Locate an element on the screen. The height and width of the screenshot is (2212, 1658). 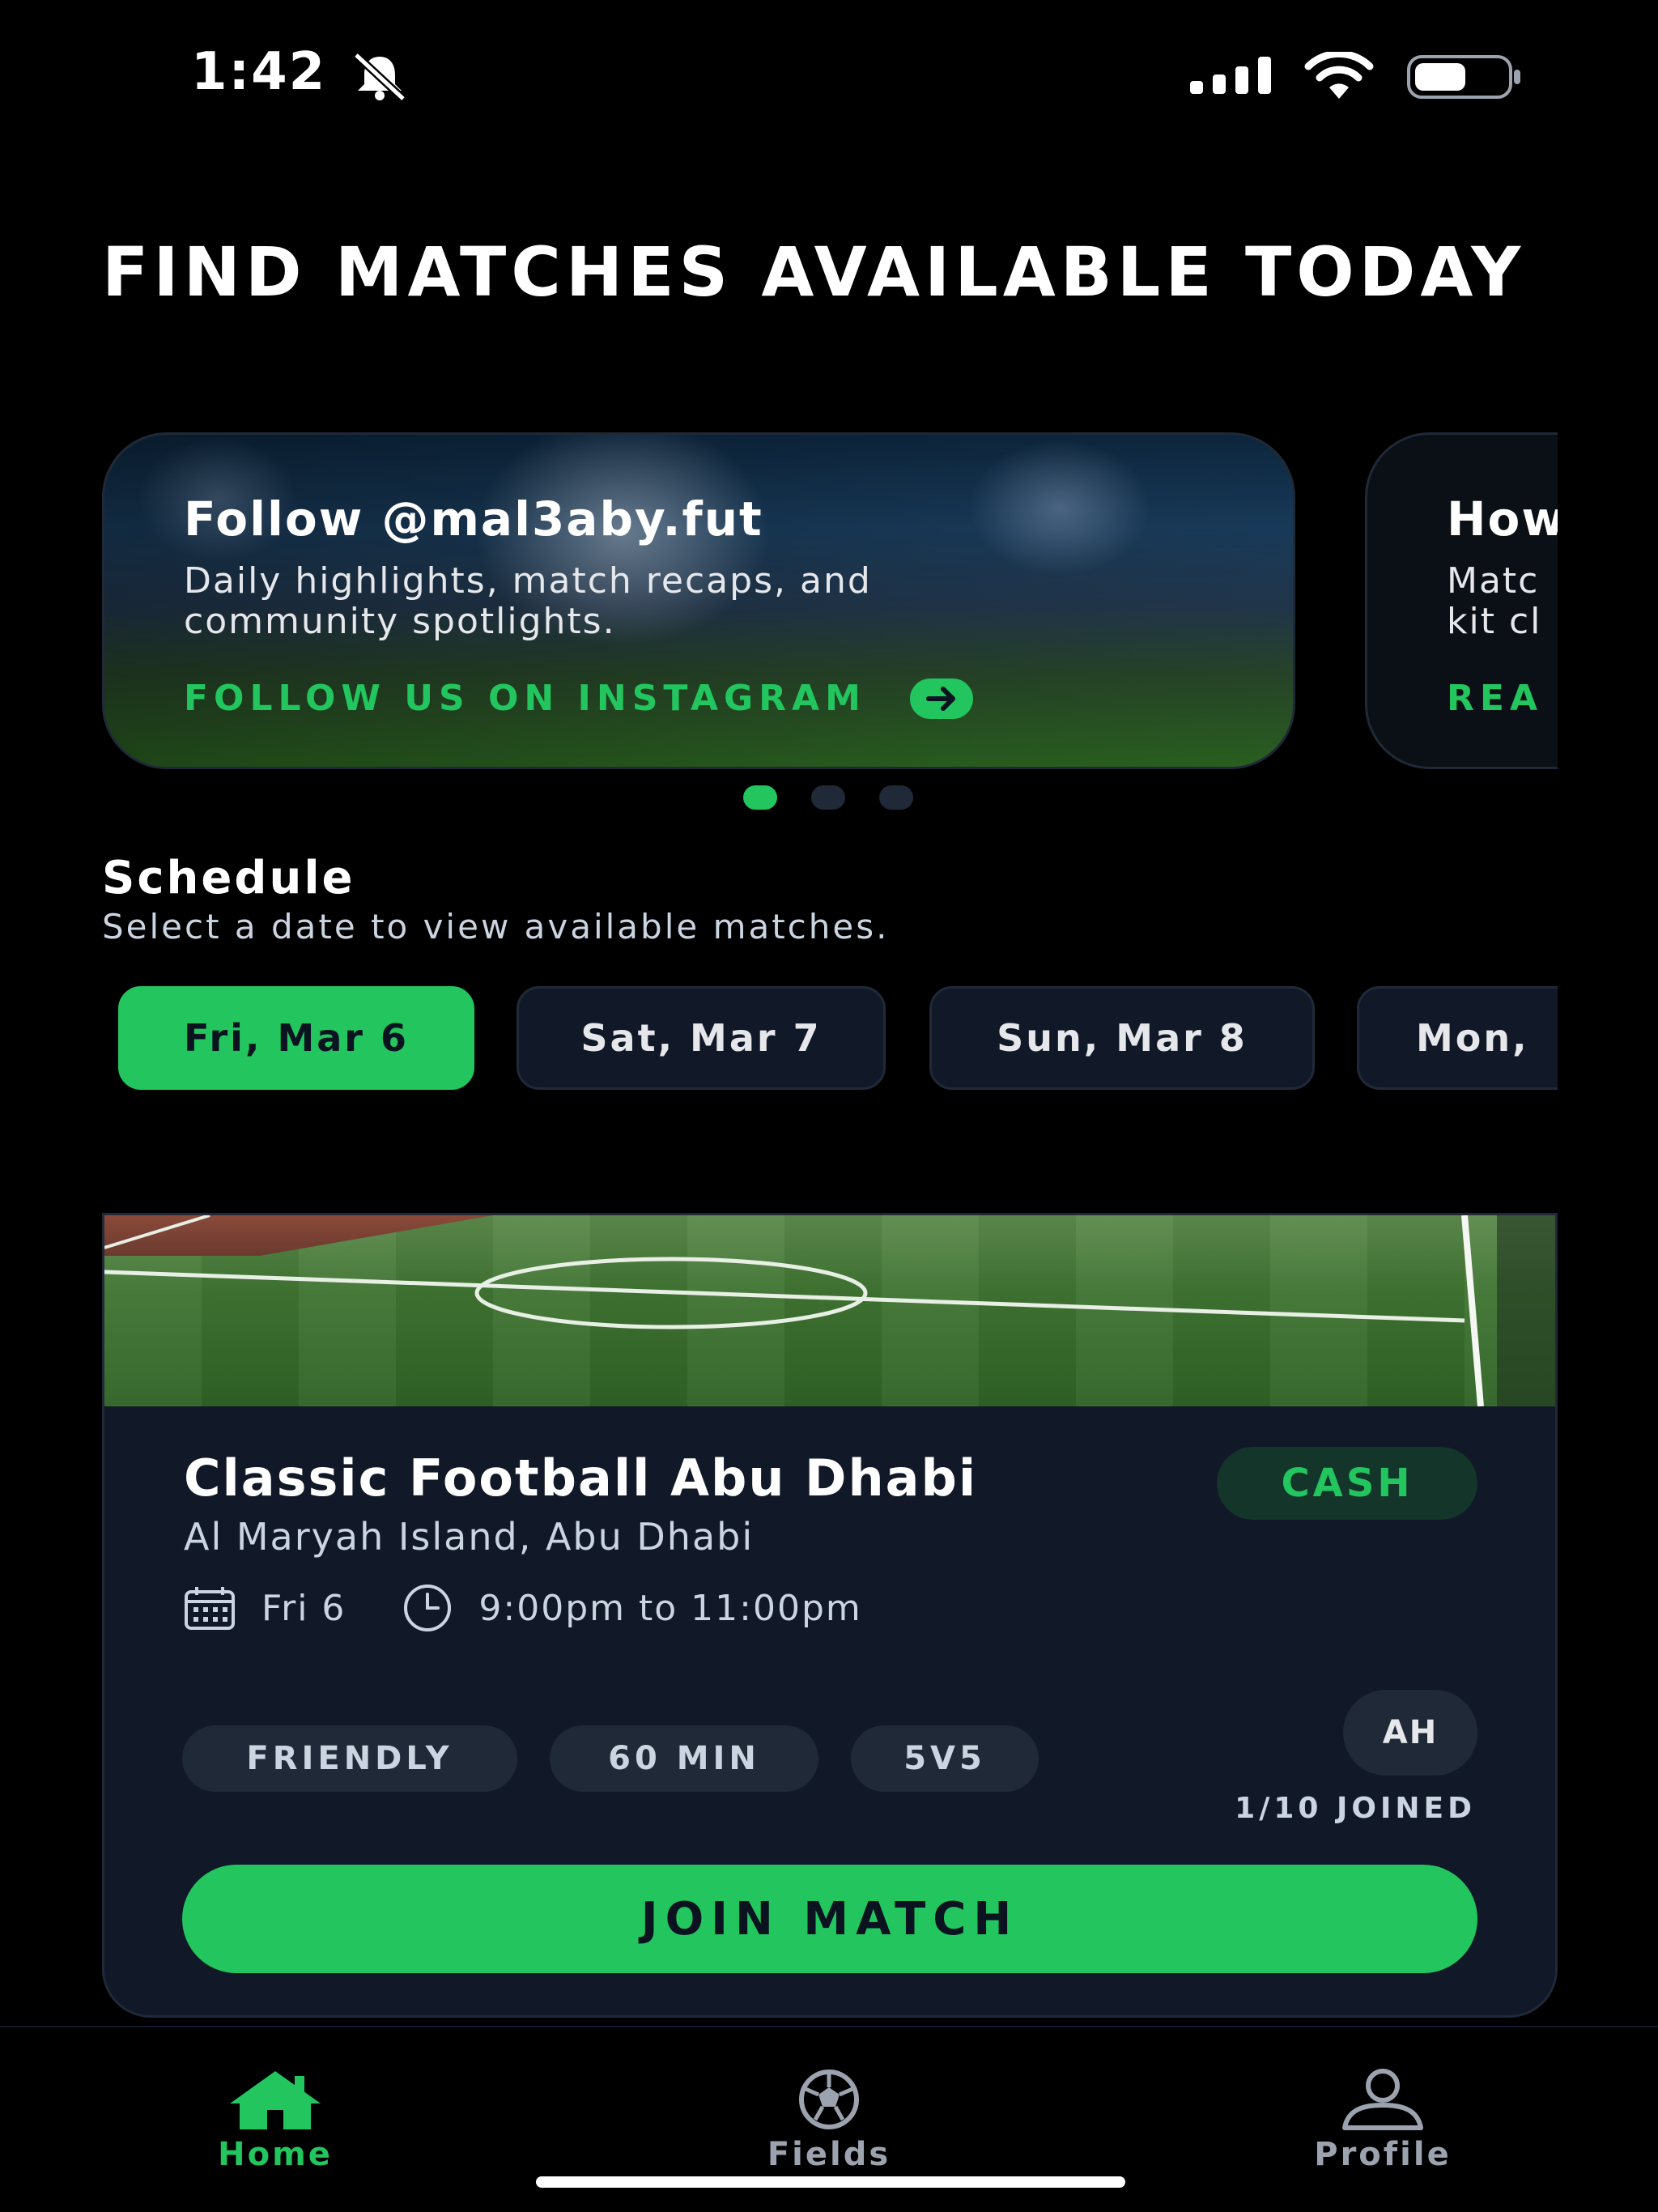
bell-muted-icon is located at coordinates (379, 76).